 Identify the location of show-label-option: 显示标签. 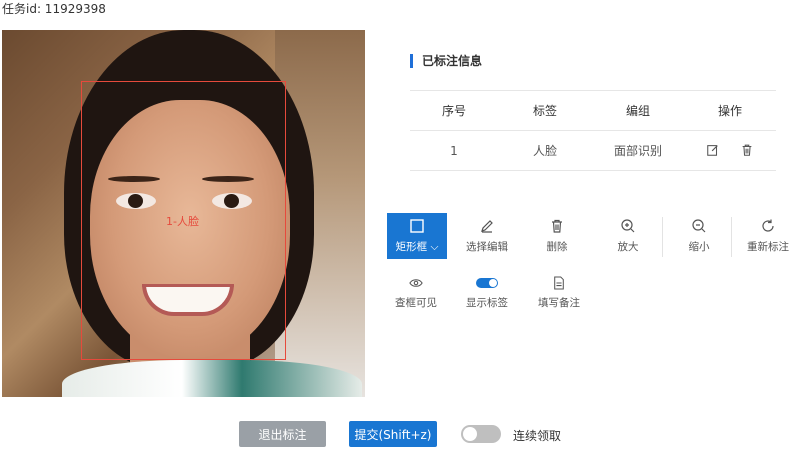
(487, 293).